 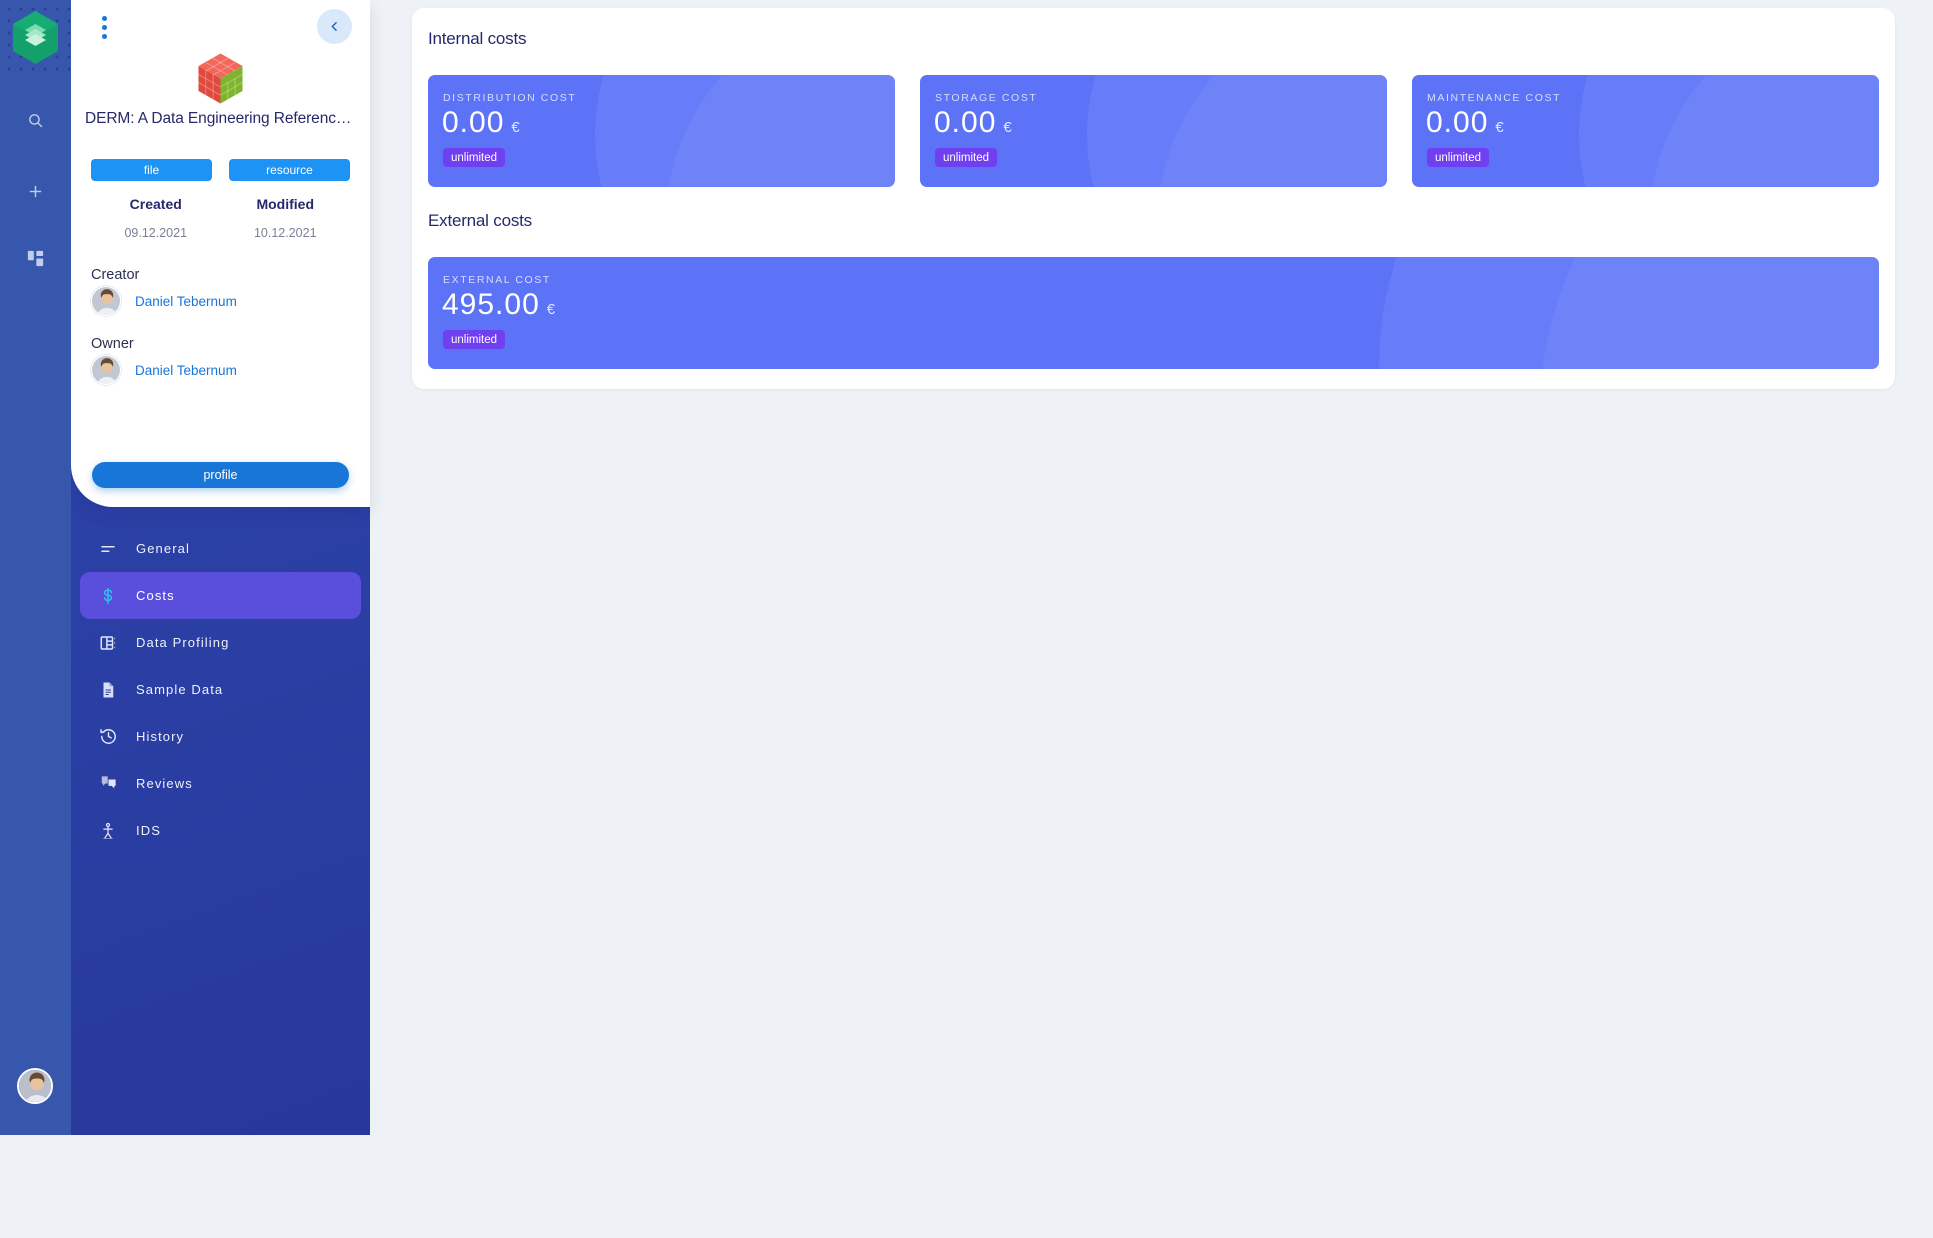 What do you see at coordinates (965, 122) in the screenshot?
I see `storage-cost-value: 0.00` at bounding box center [965, 122].